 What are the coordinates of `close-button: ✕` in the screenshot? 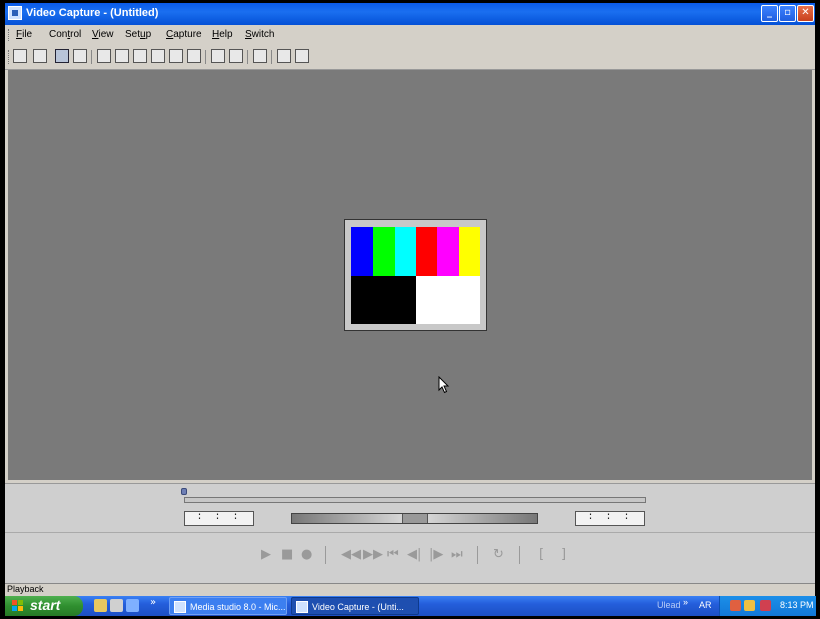 It's located at (805, 13).